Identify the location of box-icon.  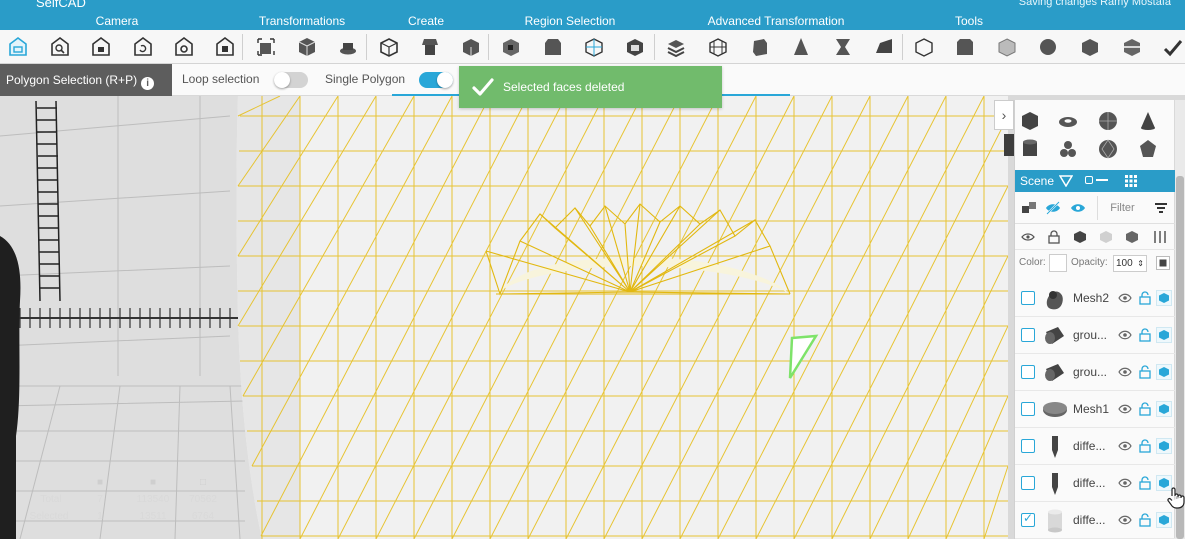
(471, 47).